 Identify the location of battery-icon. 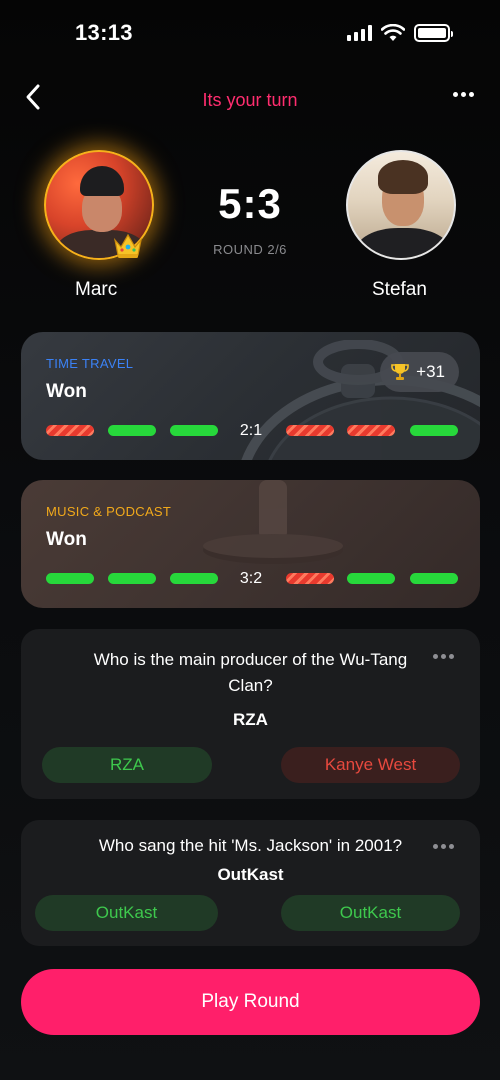
(433, 33).